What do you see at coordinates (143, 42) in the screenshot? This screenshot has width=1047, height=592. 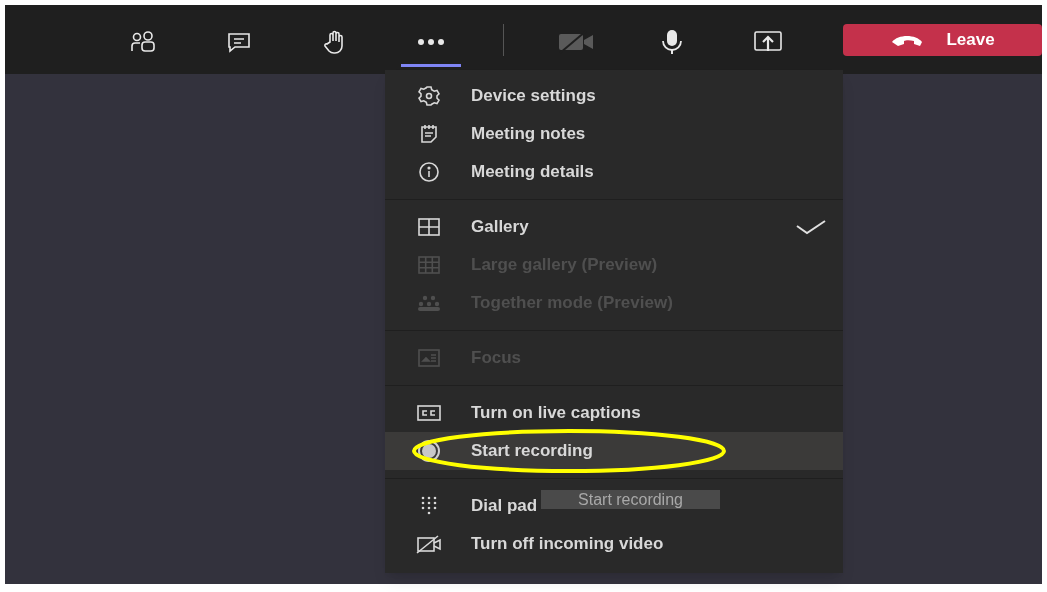 I see `people-icon` at bounding box center [143, 42].